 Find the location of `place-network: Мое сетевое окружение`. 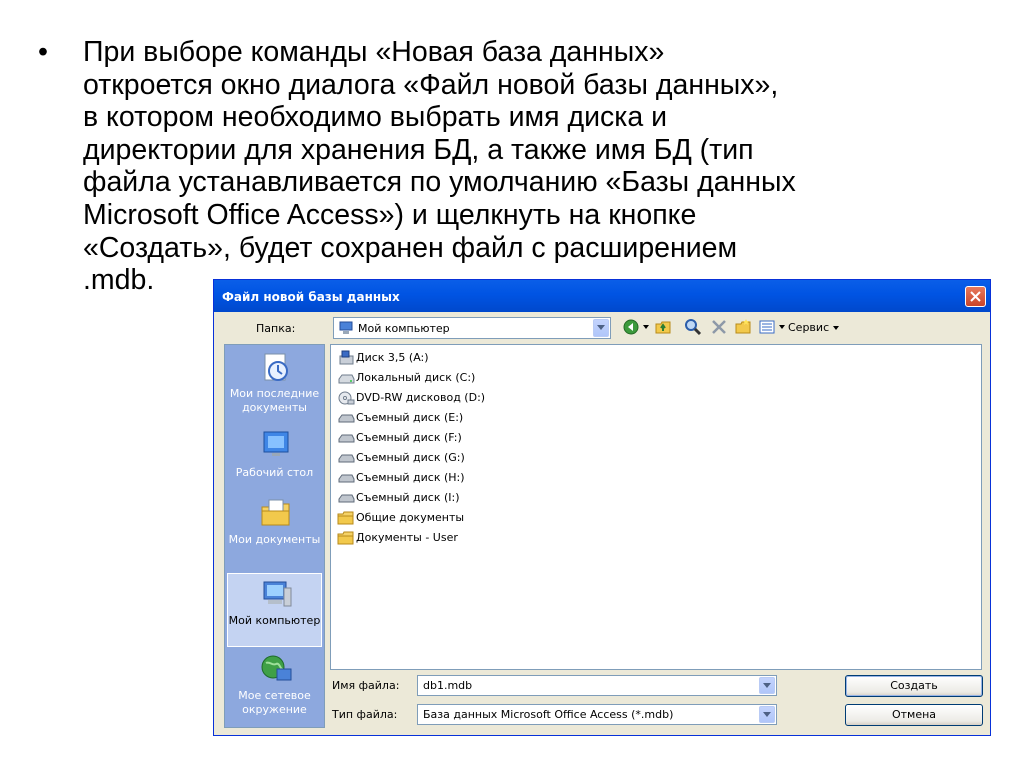

place-network: Мое сетевое окружение is located at coordinates (274, 686).